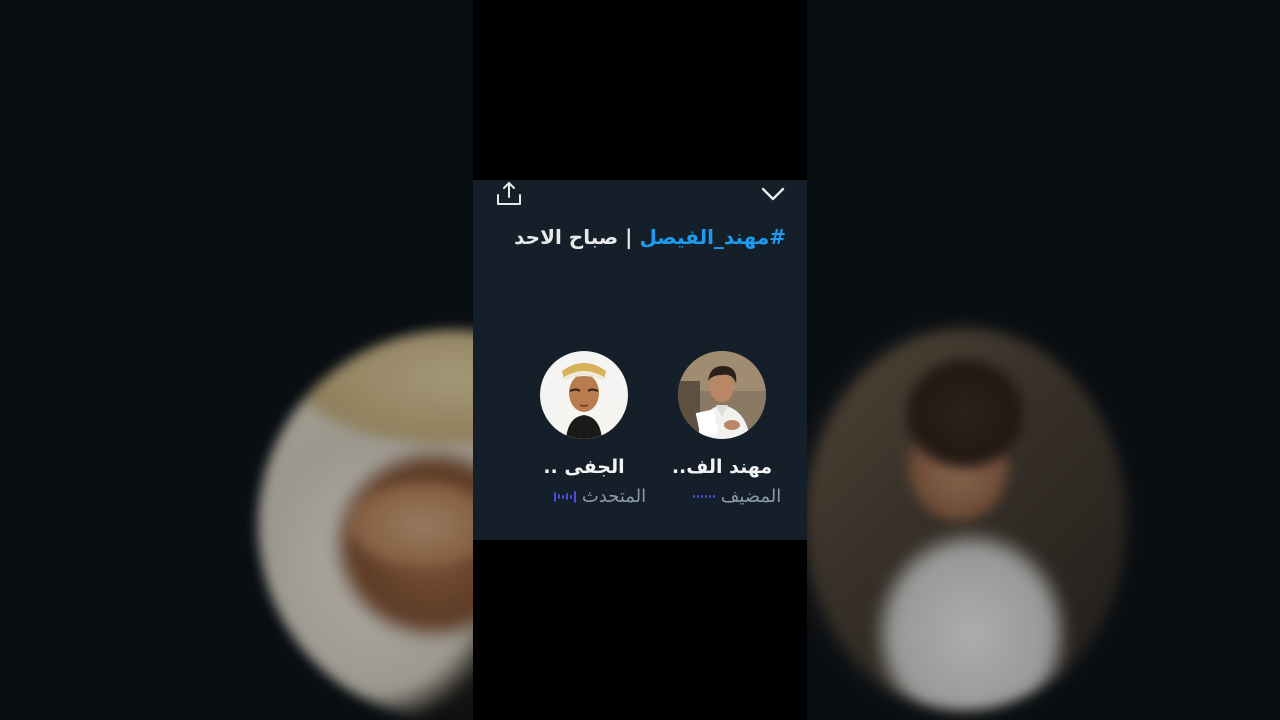 Image resolution: width=1280 pixels, height=720 pixels. What do you see at coordinates (566, 237) in the screenshot?
I see `space-title-text: صباح الاحد` at bounding box center [566, 237].